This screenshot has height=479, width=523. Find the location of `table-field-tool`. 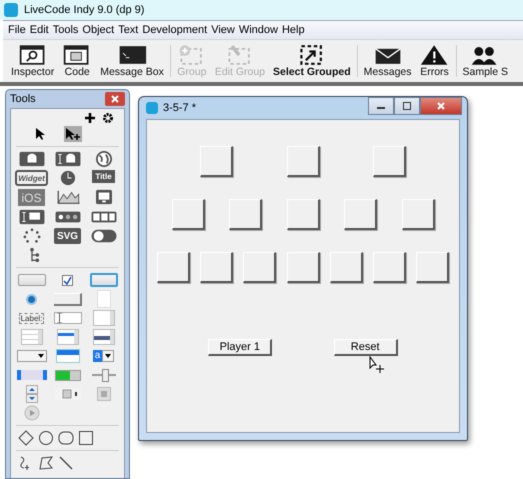

table-field-tool is located at coordinates (31, 337).